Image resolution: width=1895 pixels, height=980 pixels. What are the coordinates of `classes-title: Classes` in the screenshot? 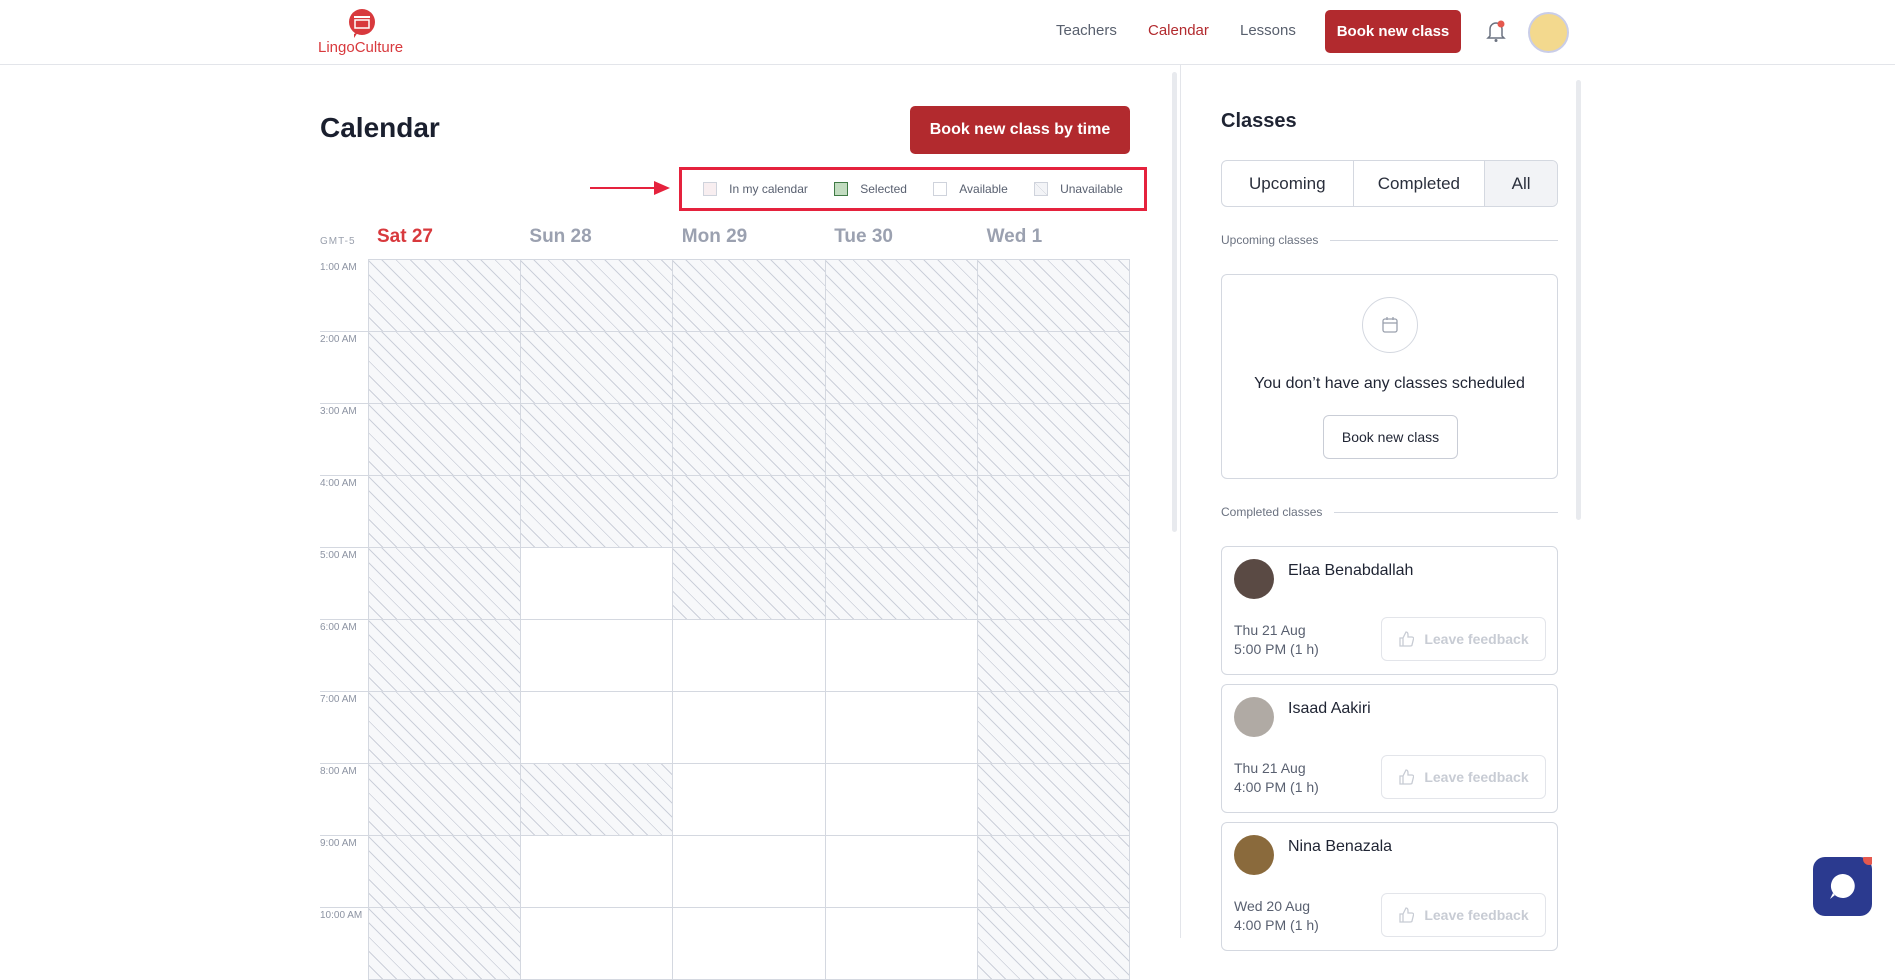 It's located at (1259, 121).